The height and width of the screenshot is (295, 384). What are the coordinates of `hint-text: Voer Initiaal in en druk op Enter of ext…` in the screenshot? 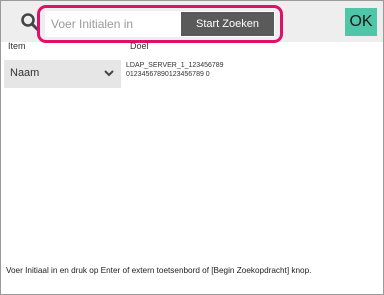 It's located at (159, 270).